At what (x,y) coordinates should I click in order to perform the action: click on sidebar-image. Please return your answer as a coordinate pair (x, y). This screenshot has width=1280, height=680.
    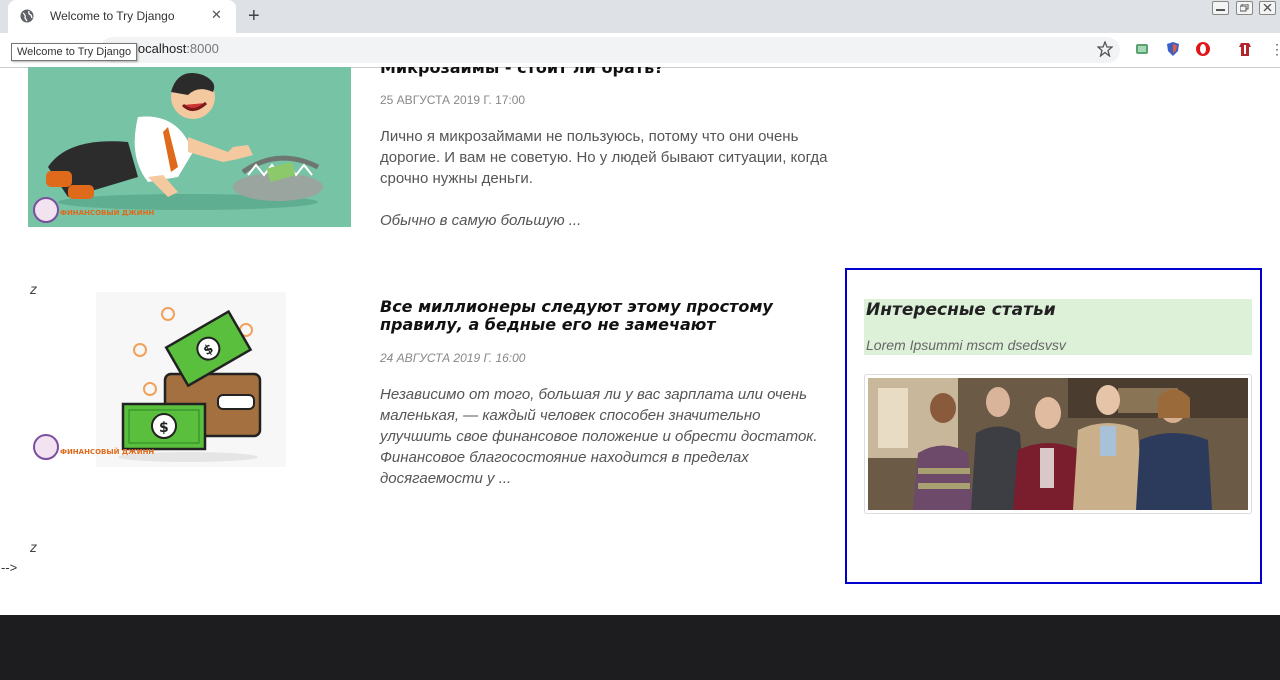
    Looking at the image, I should click on (1058, 444).